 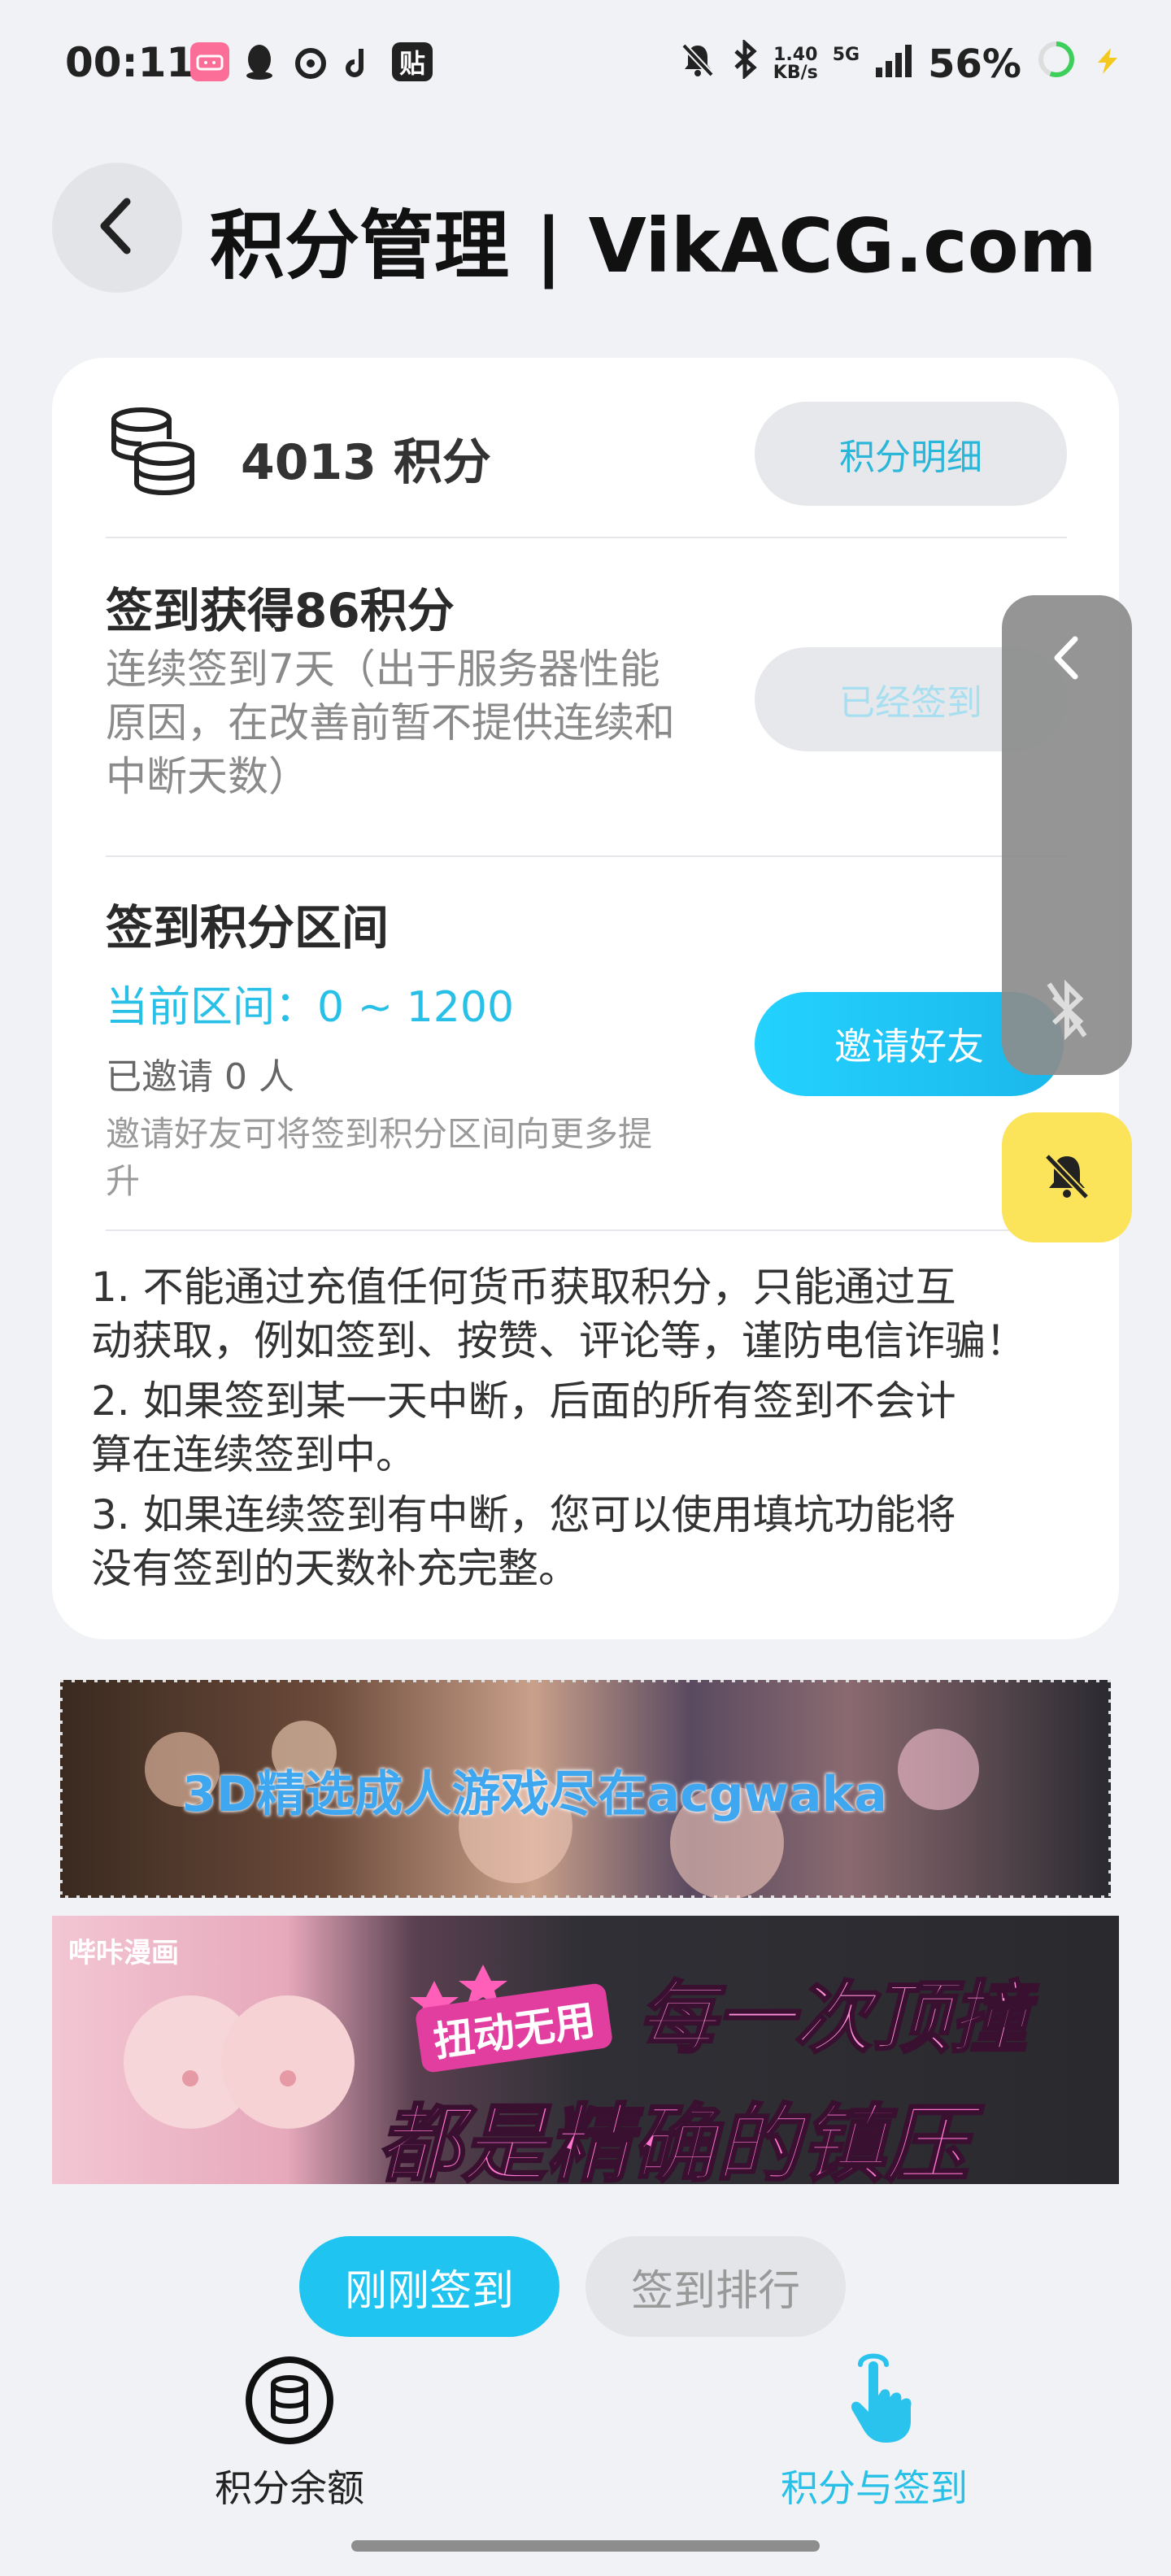 I want to click on charging-icon, so click(x=1108, y=64).